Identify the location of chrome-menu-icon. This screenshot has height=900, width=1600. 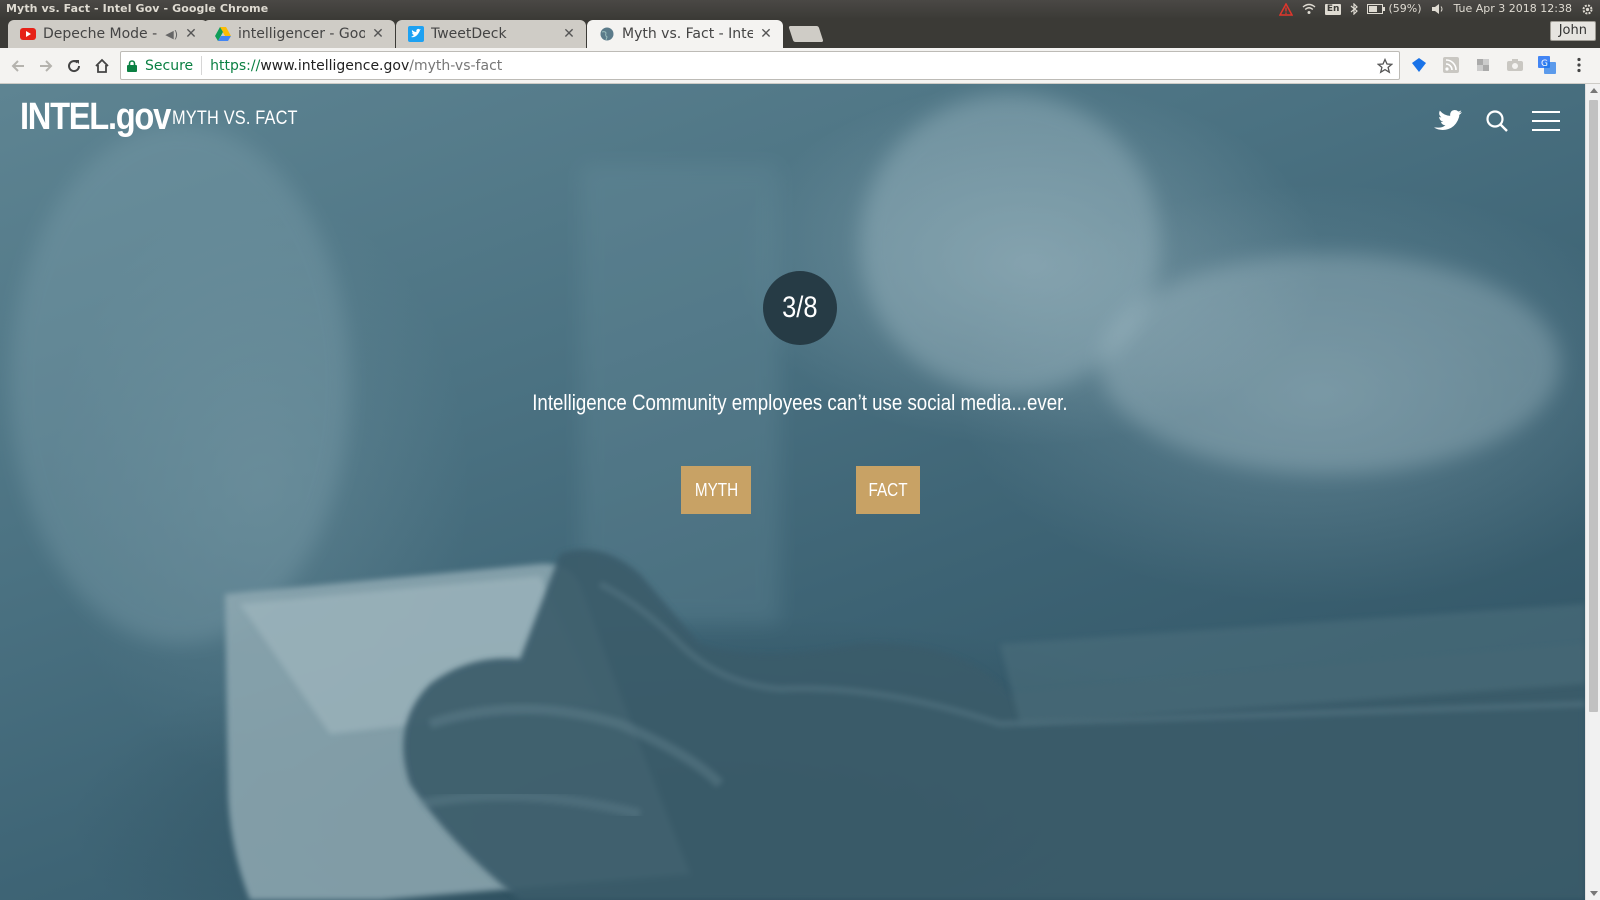
(1579, 65).